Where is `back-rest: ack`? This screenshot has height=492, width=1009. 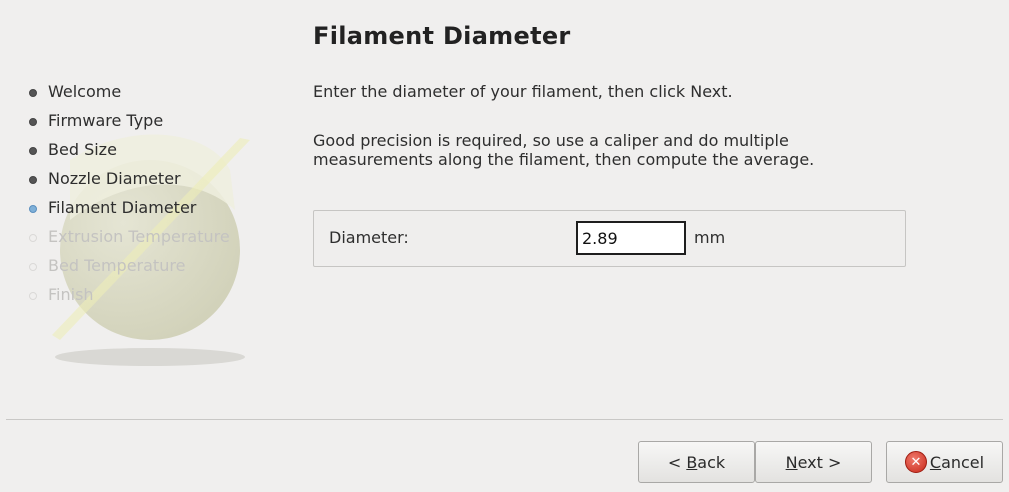 back-rest: ack is located at coordinates (711, 462).